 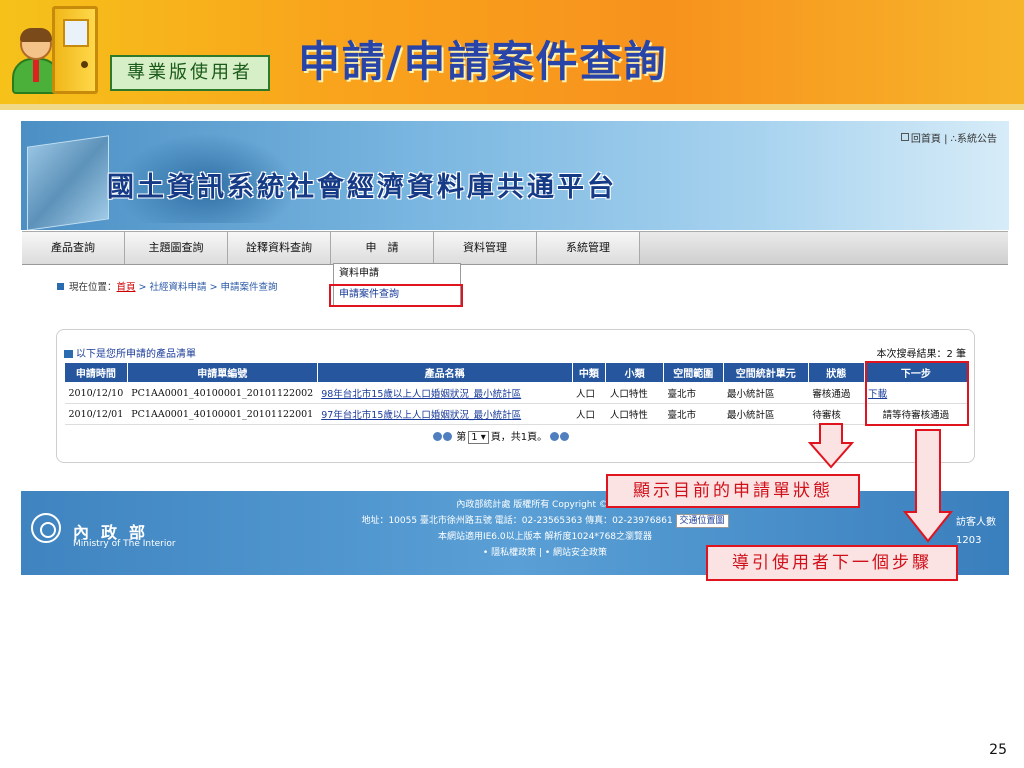 I want to click on nav-data-management: 資料管理, so click(x=485, y=248).